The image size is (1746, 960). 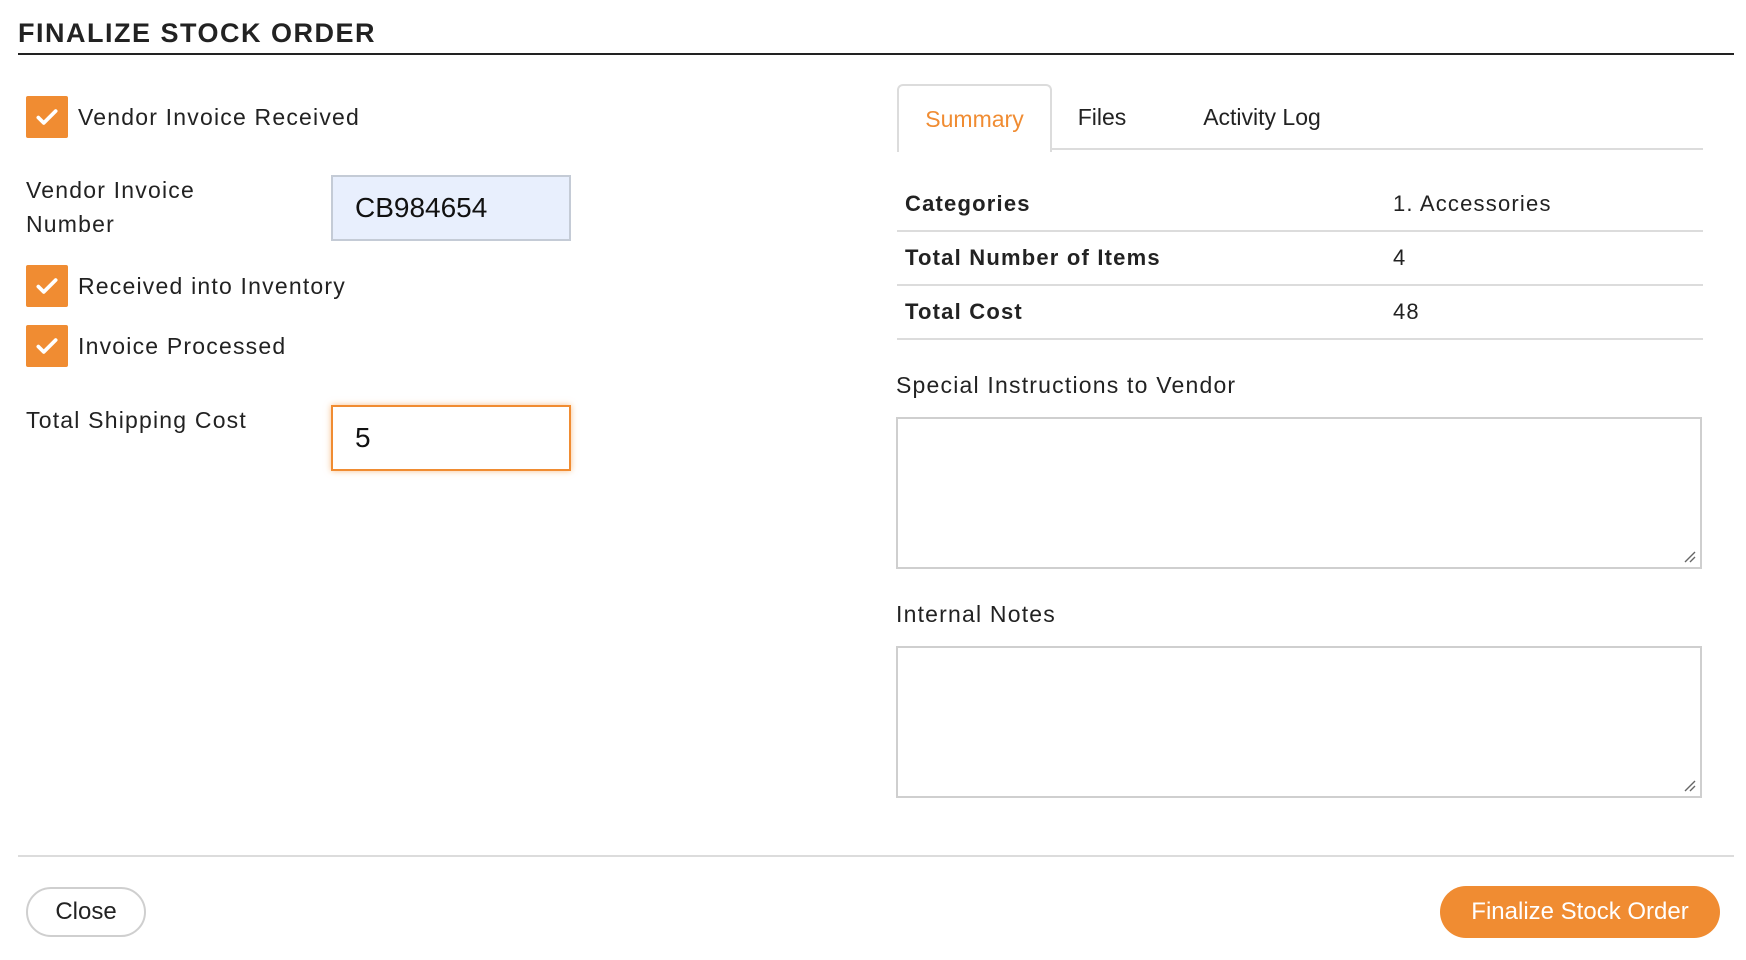 I want to click on summary-key: Categories, so click(x=968, y=203).